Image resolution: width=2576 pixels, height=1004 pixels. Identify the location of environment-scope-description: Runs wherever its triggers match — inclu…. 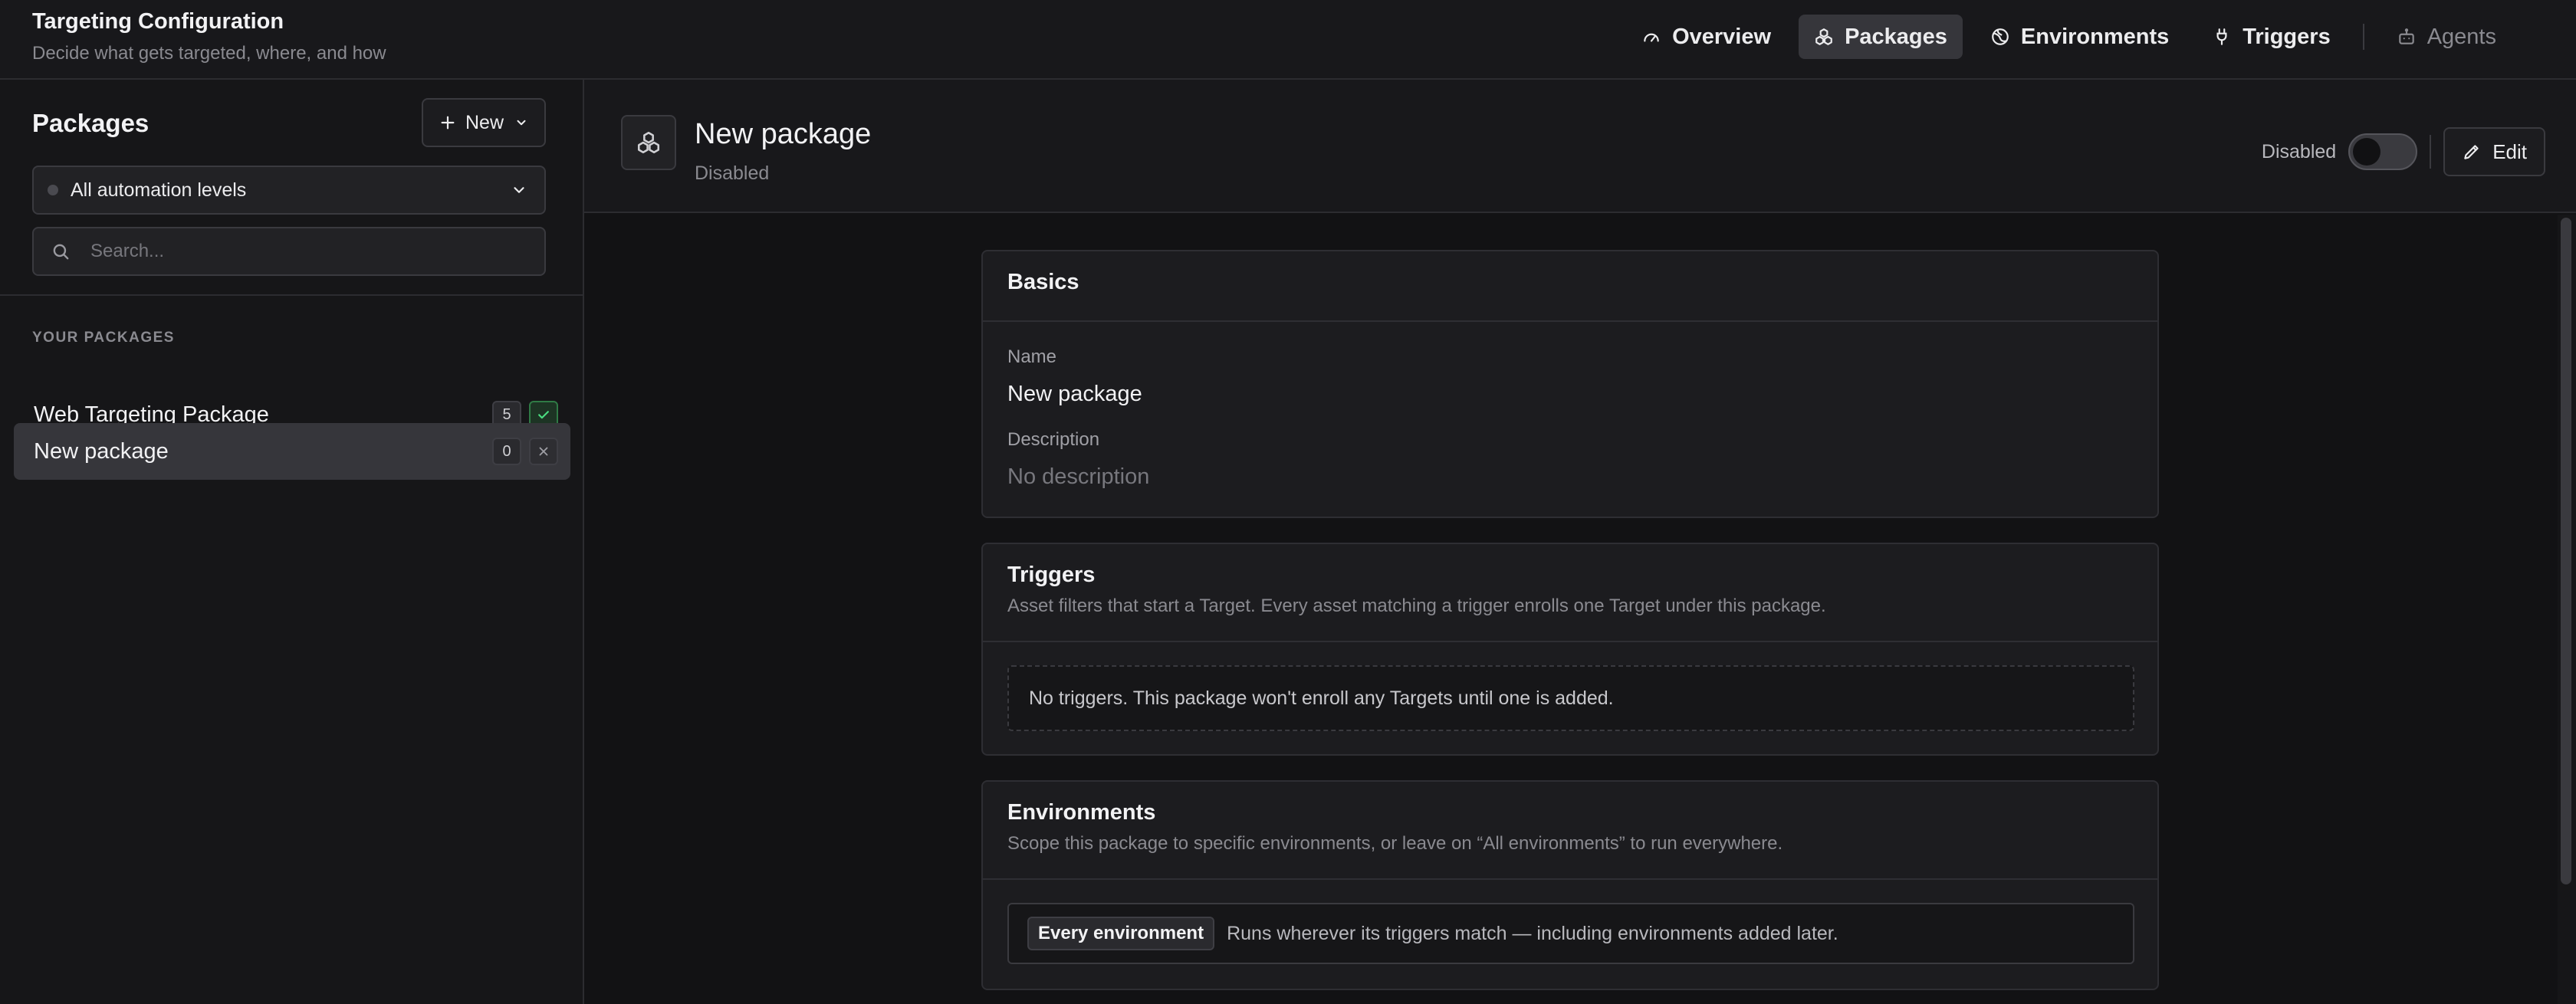
(1533, 933).